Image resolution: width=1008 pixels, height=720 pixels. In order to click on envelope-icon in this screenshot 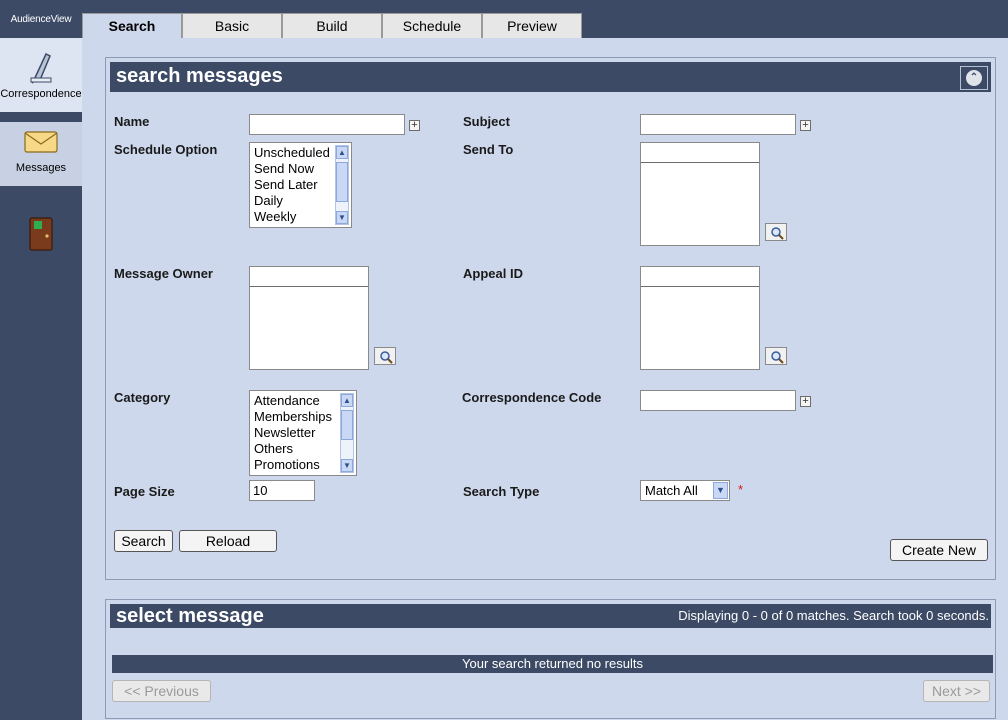, I will do `click(41, 142)`.